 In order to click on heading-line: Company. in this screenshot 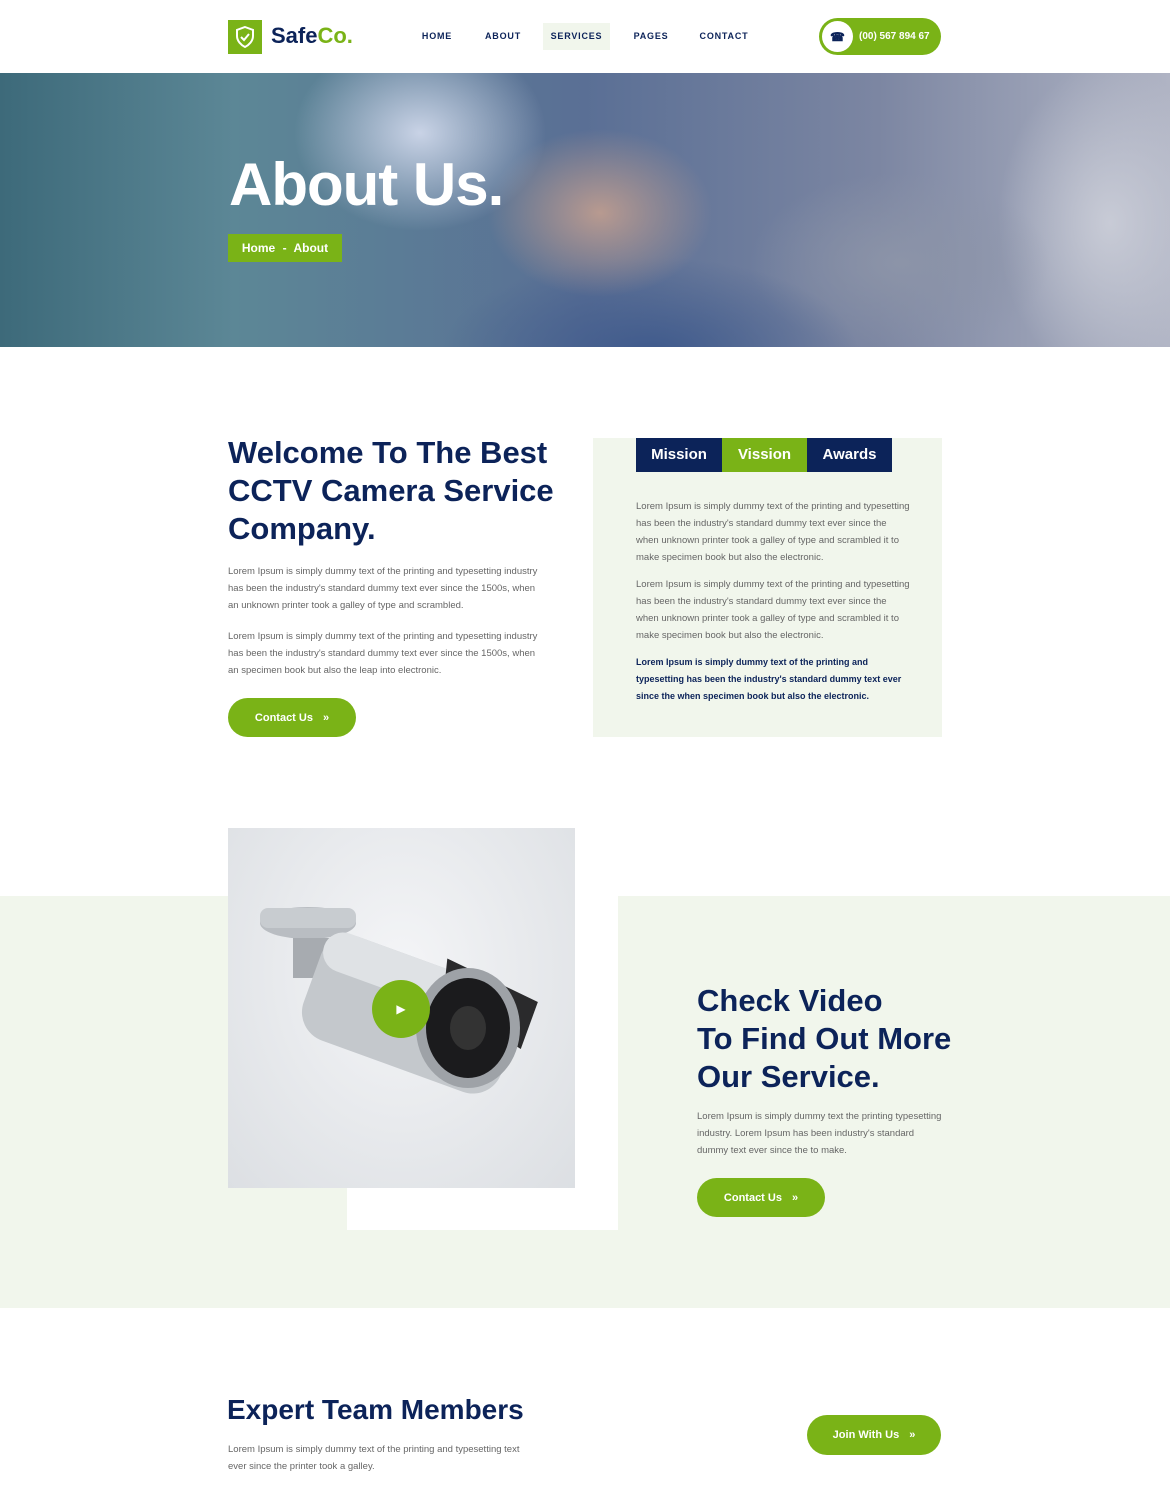, I will do `click(302, 528)`.